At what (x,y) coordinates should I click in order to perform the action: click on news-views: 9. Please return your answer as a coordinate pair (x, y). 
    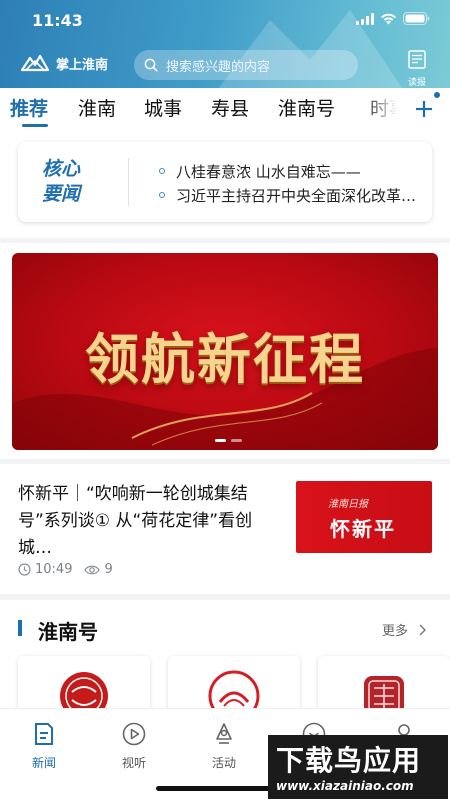
    Looking at the image, I should click on (108, 569).